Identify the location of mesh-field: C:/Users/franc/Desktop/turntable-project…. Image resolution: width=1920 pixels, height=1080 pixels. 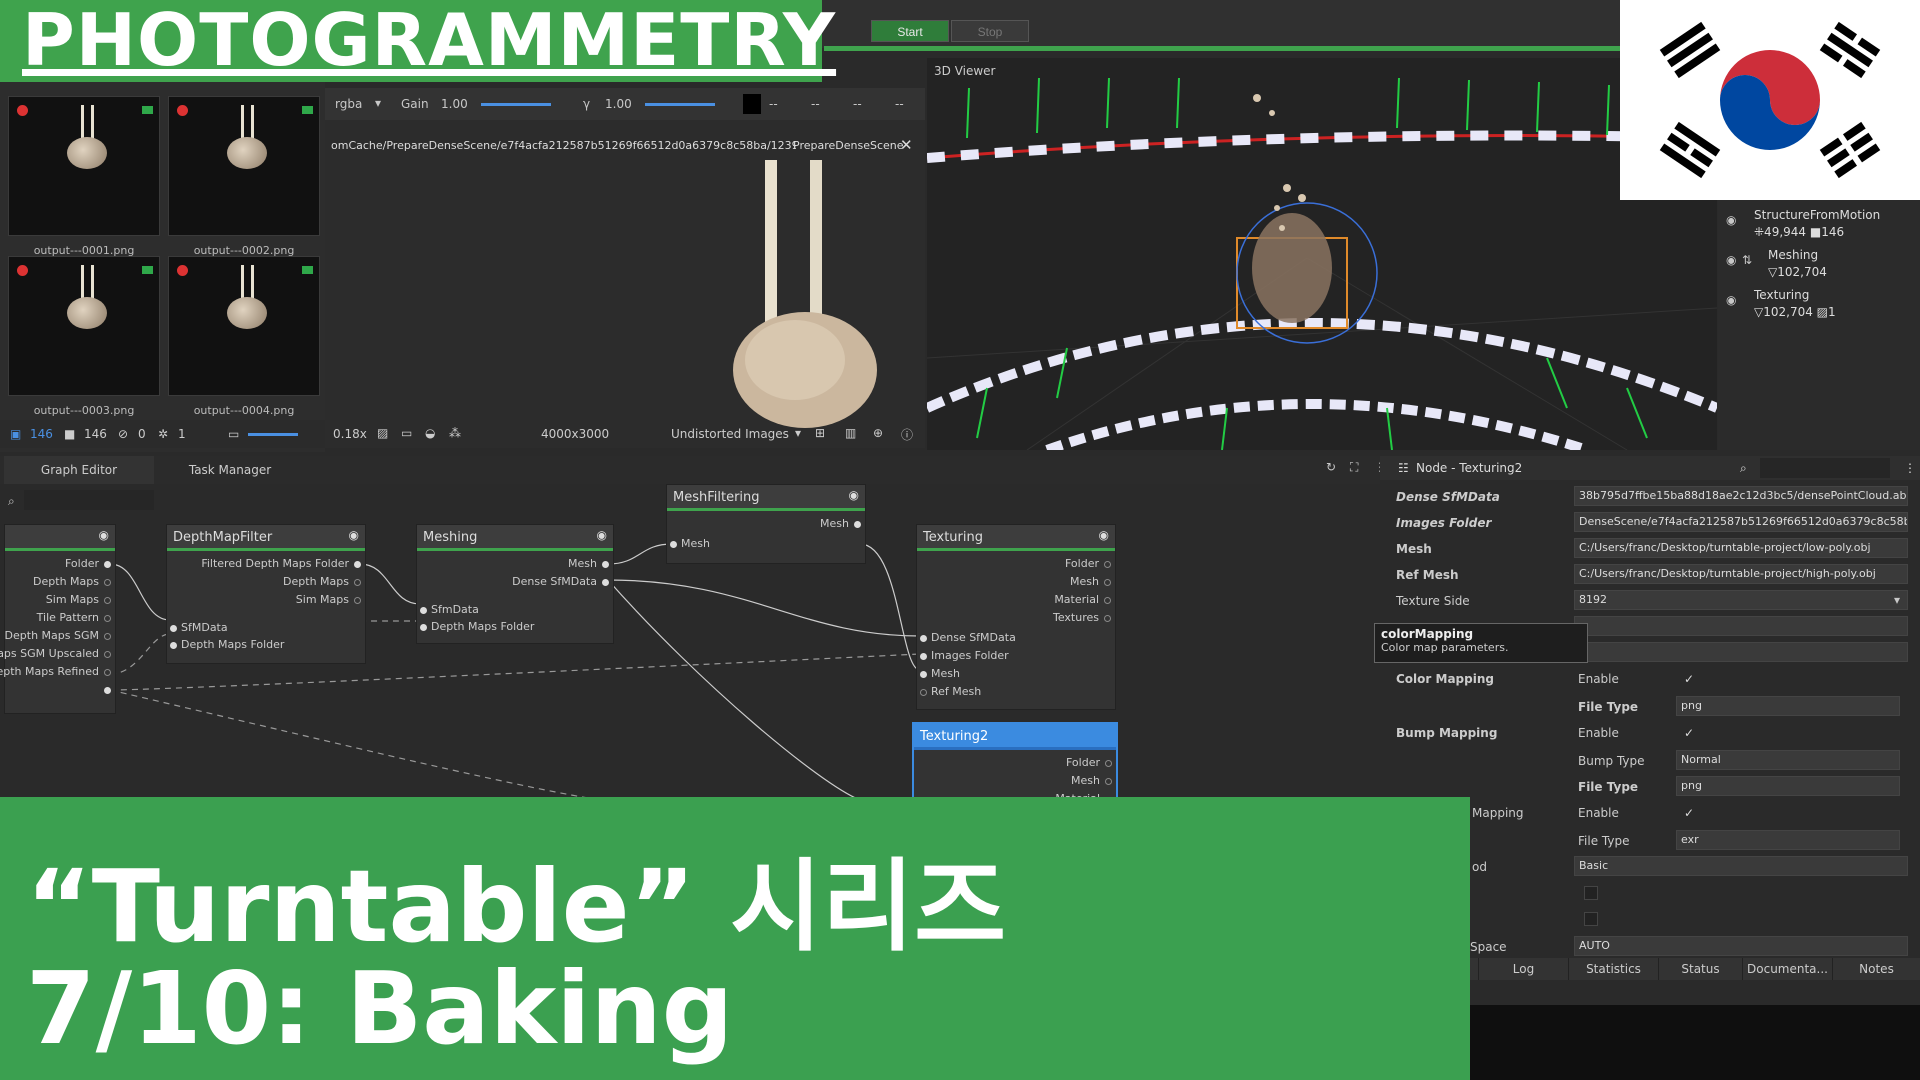
(1741, 548).